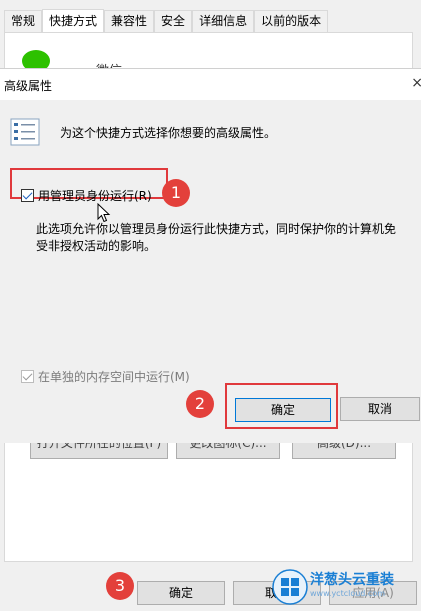 This screenshot has height=611, width=421. Describe the element at coordinates (291, 21) in the screenshot. I see `tab-previous-versions: 以前的版本` at that location.